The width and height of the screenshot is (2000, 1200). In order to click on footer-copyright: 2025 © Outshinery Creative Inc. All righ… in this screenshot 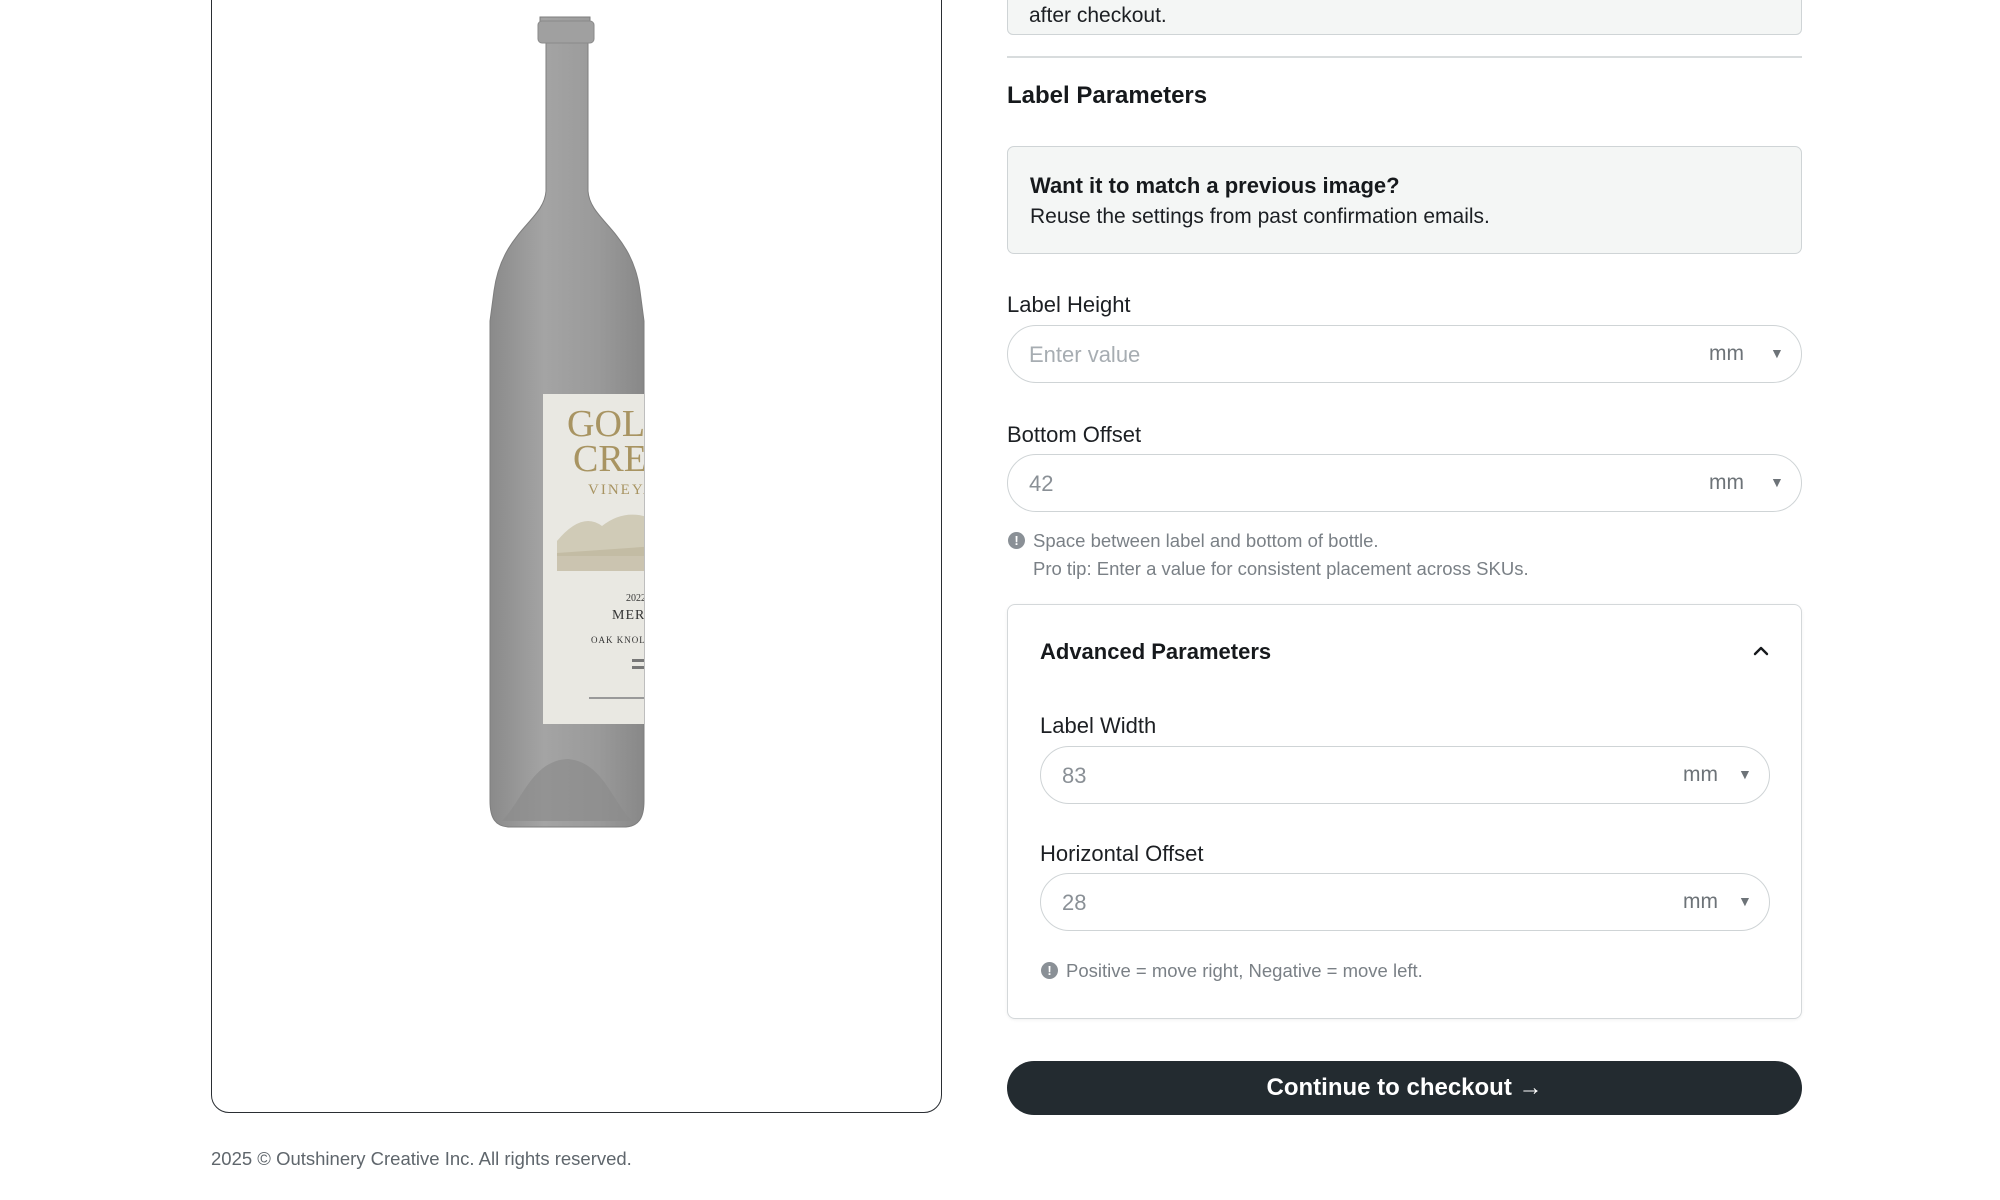, I will do `click(421, 1158)`.